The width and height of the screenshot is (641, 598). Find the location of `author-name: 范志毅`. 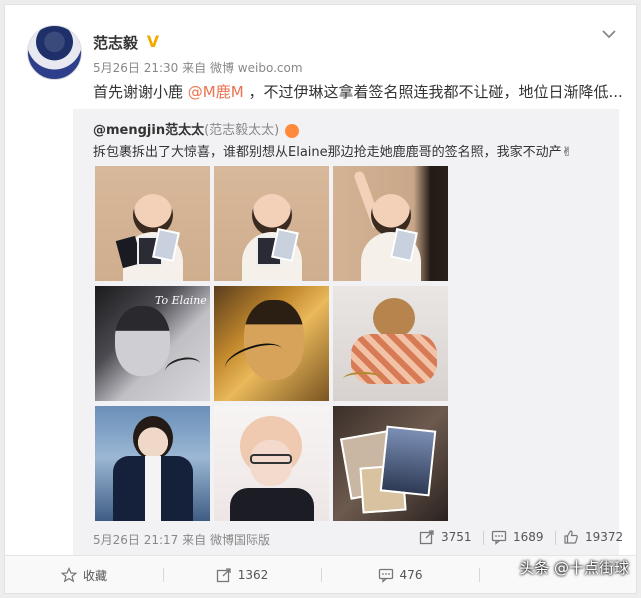

author-name: 范志毅 is located at coordinates (115, 42).